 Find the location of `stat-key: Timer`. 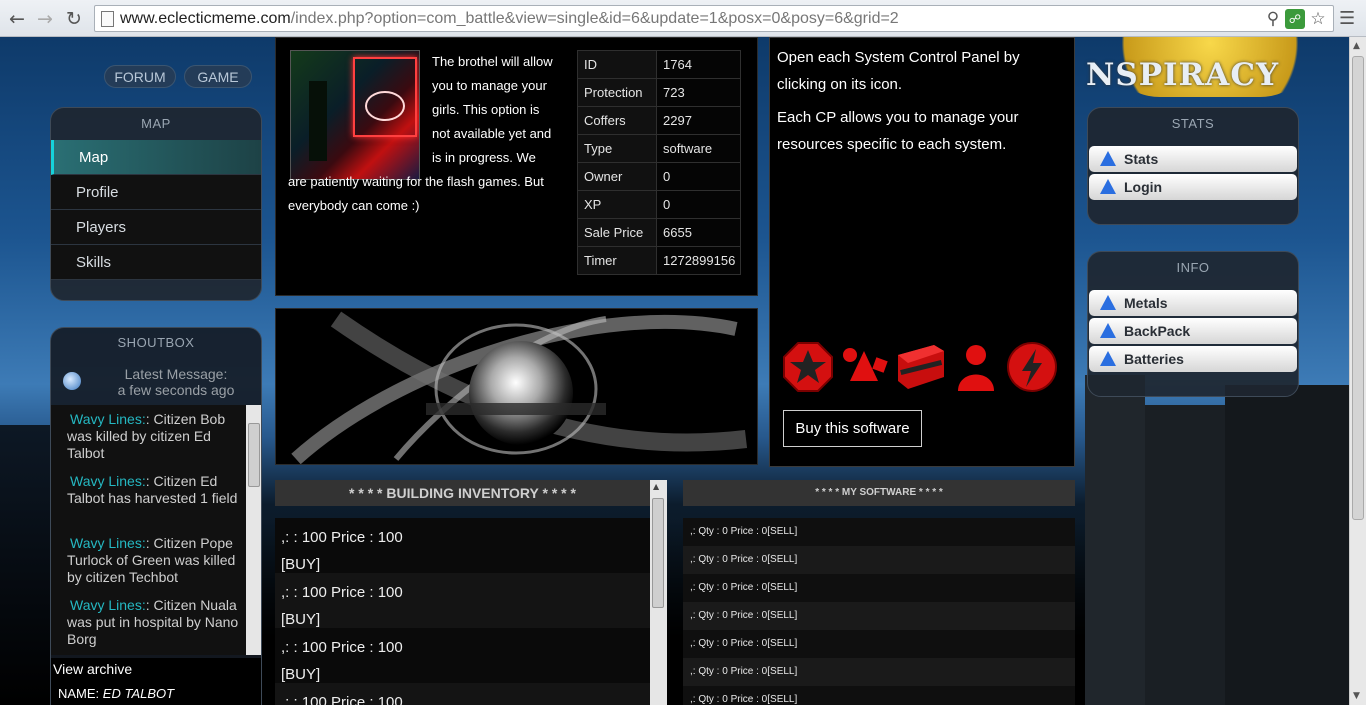

stat-key: Timer is located at coordinates (617, 260).